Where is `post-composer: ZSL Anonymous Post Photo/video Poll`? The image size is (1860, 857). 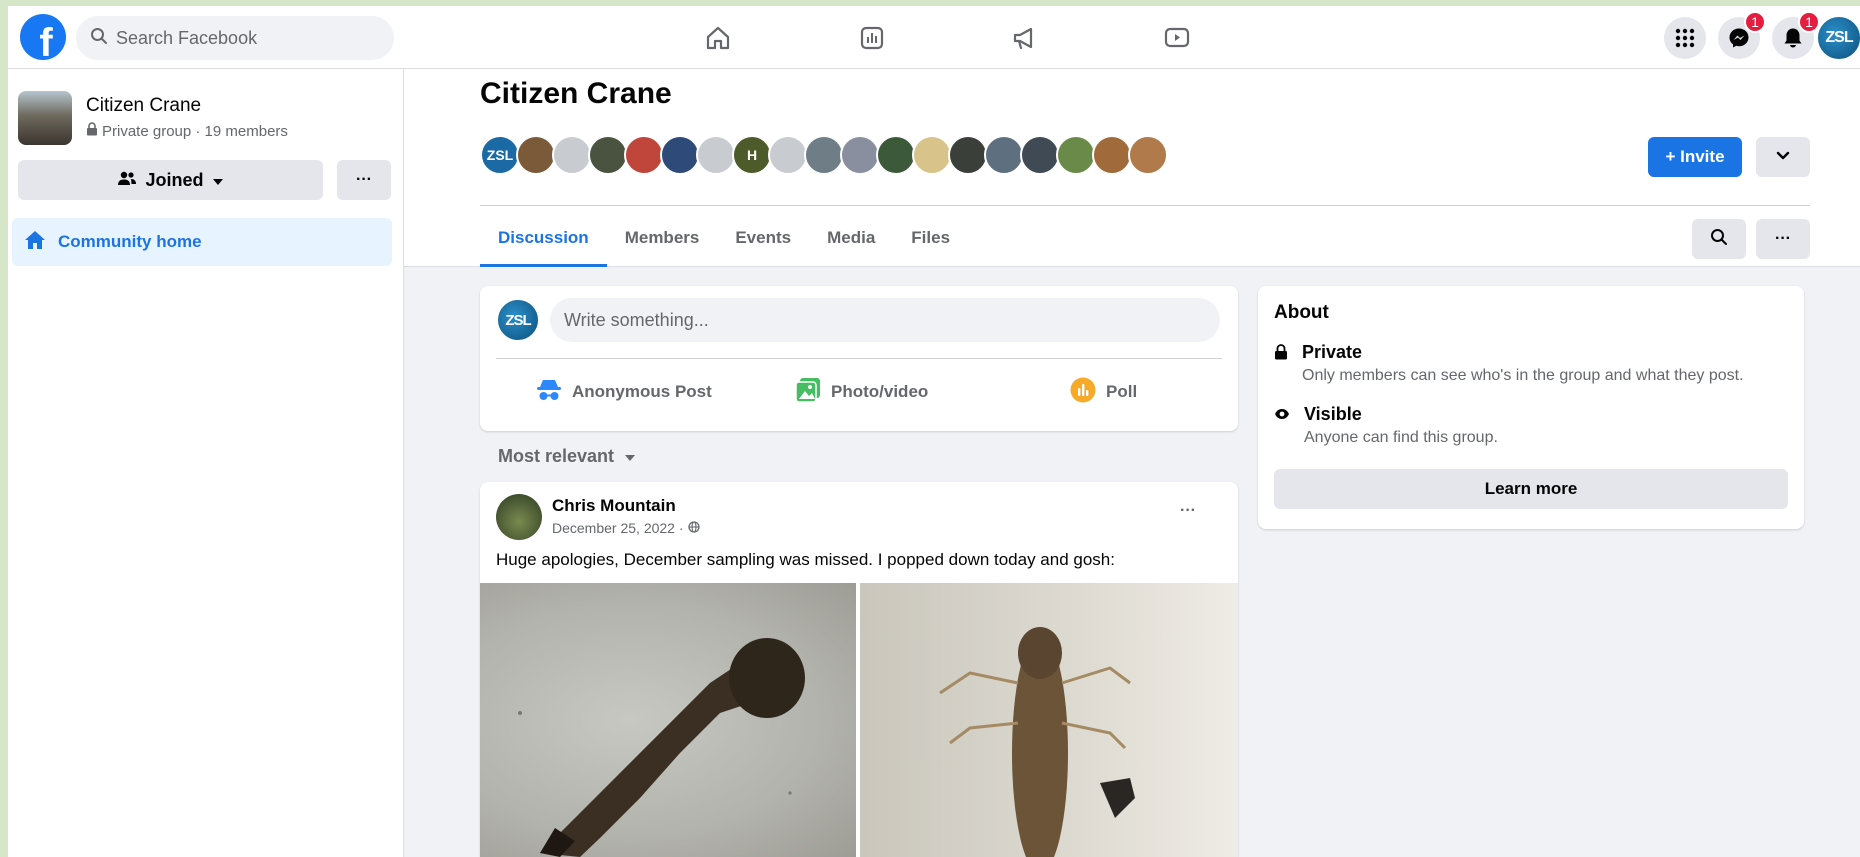
post-composer: ZSL Anonymous Post Photo/video Poll is located at coordinates (859, 358).